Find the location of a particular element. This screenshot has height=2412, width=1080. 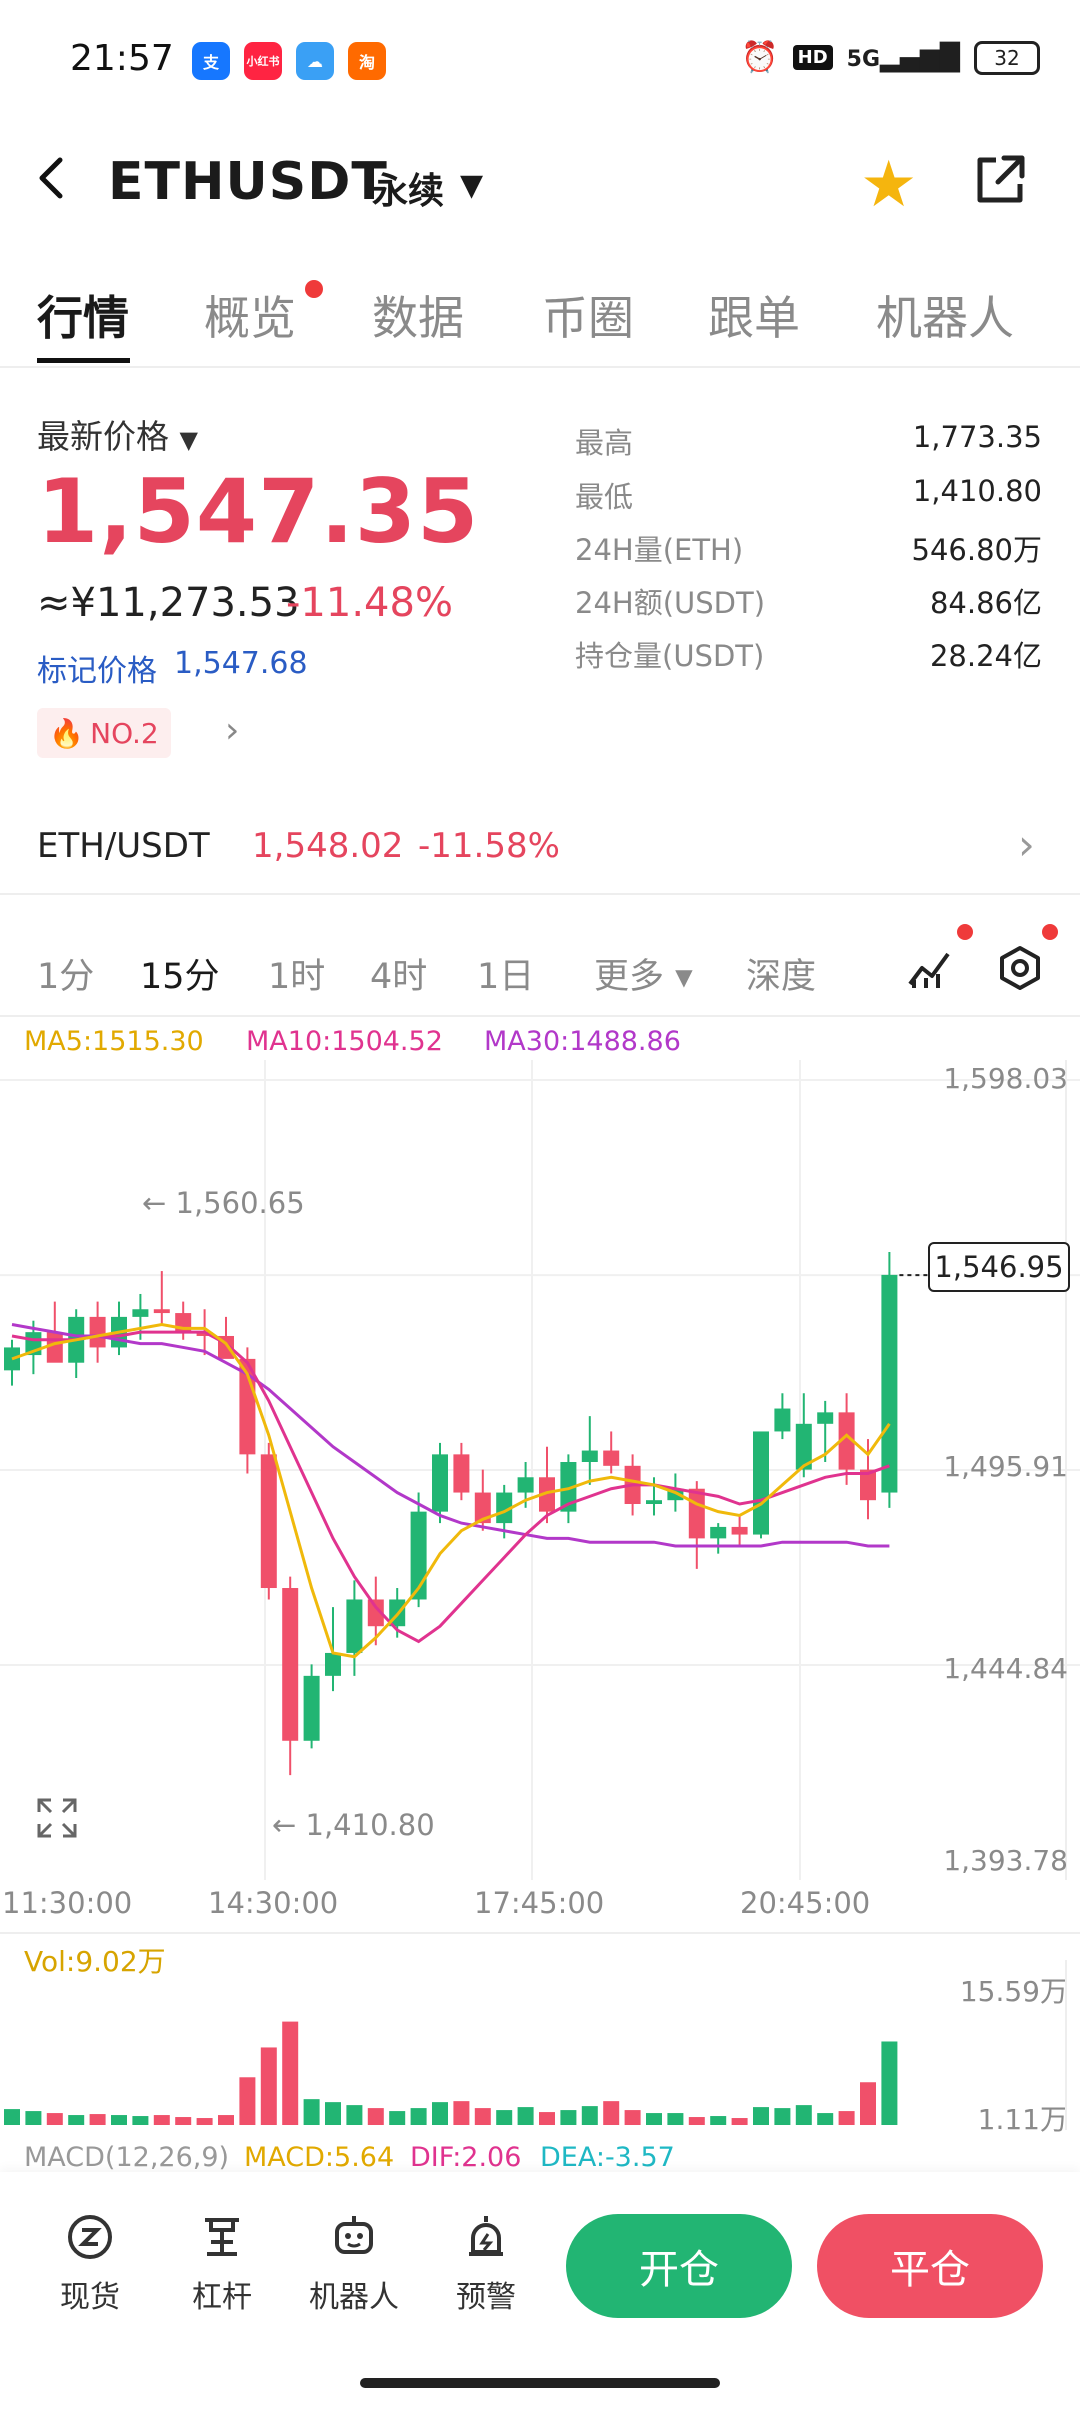

system-icons: ⏰ HD 5G▂▄▆█ 32 is located at coordinates (890, 57).